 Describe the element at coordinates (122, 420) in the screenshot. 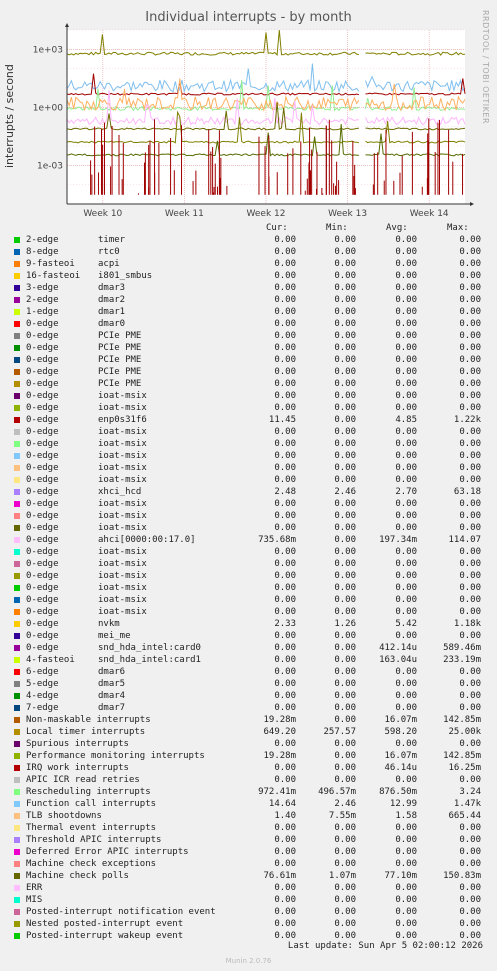

I see `legend-device: enp0s31f6` at that location.